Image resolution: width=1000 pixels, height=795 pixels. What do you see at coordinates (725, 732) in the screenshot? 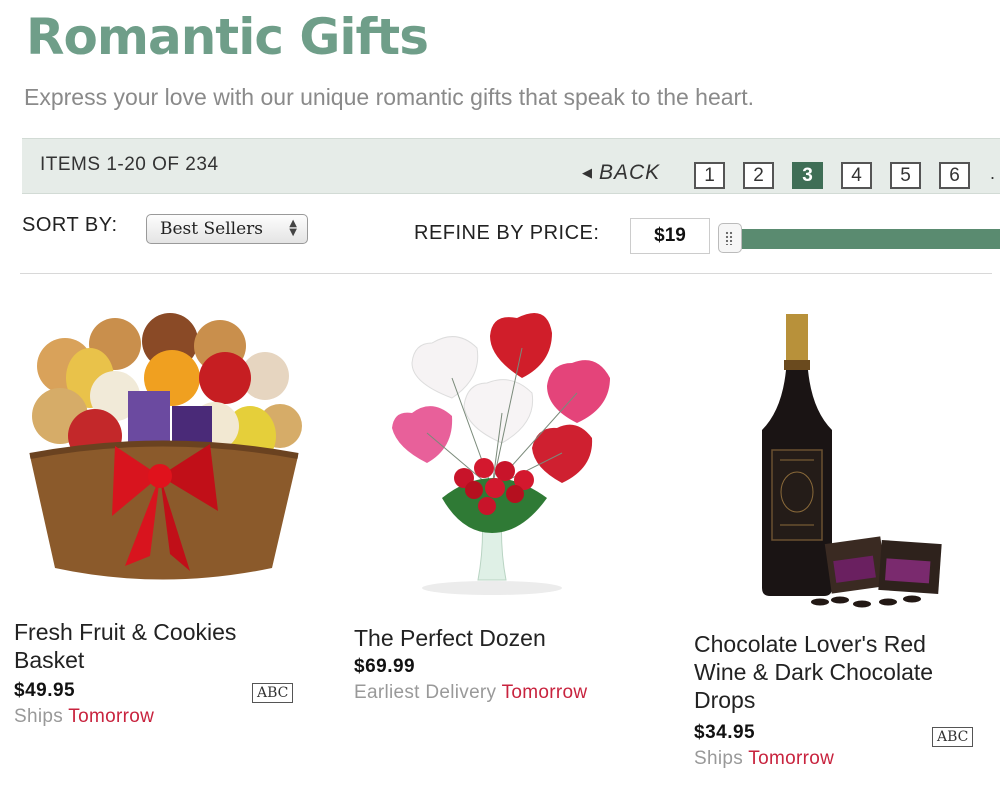
I see `product-price: $34.95` at bounding box center [725, 732].